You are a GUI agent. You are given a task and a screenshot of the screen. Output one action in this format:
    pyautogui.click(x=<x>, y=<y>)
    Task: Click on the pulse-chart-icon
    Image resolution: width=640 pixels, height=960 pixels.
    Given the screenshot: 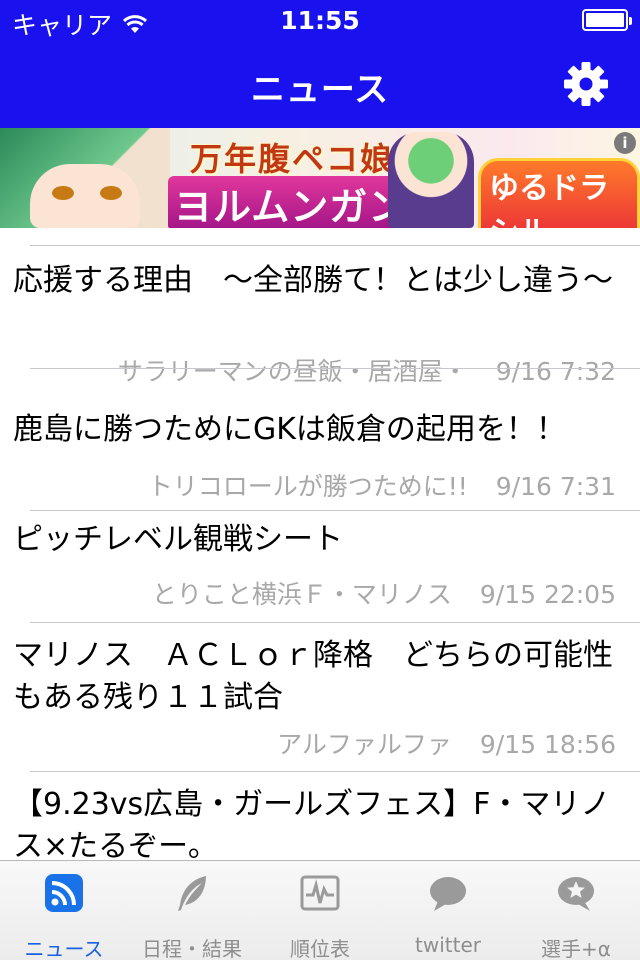 What is the action you would take?
    pyautogui.click(x=320, y=893)
    